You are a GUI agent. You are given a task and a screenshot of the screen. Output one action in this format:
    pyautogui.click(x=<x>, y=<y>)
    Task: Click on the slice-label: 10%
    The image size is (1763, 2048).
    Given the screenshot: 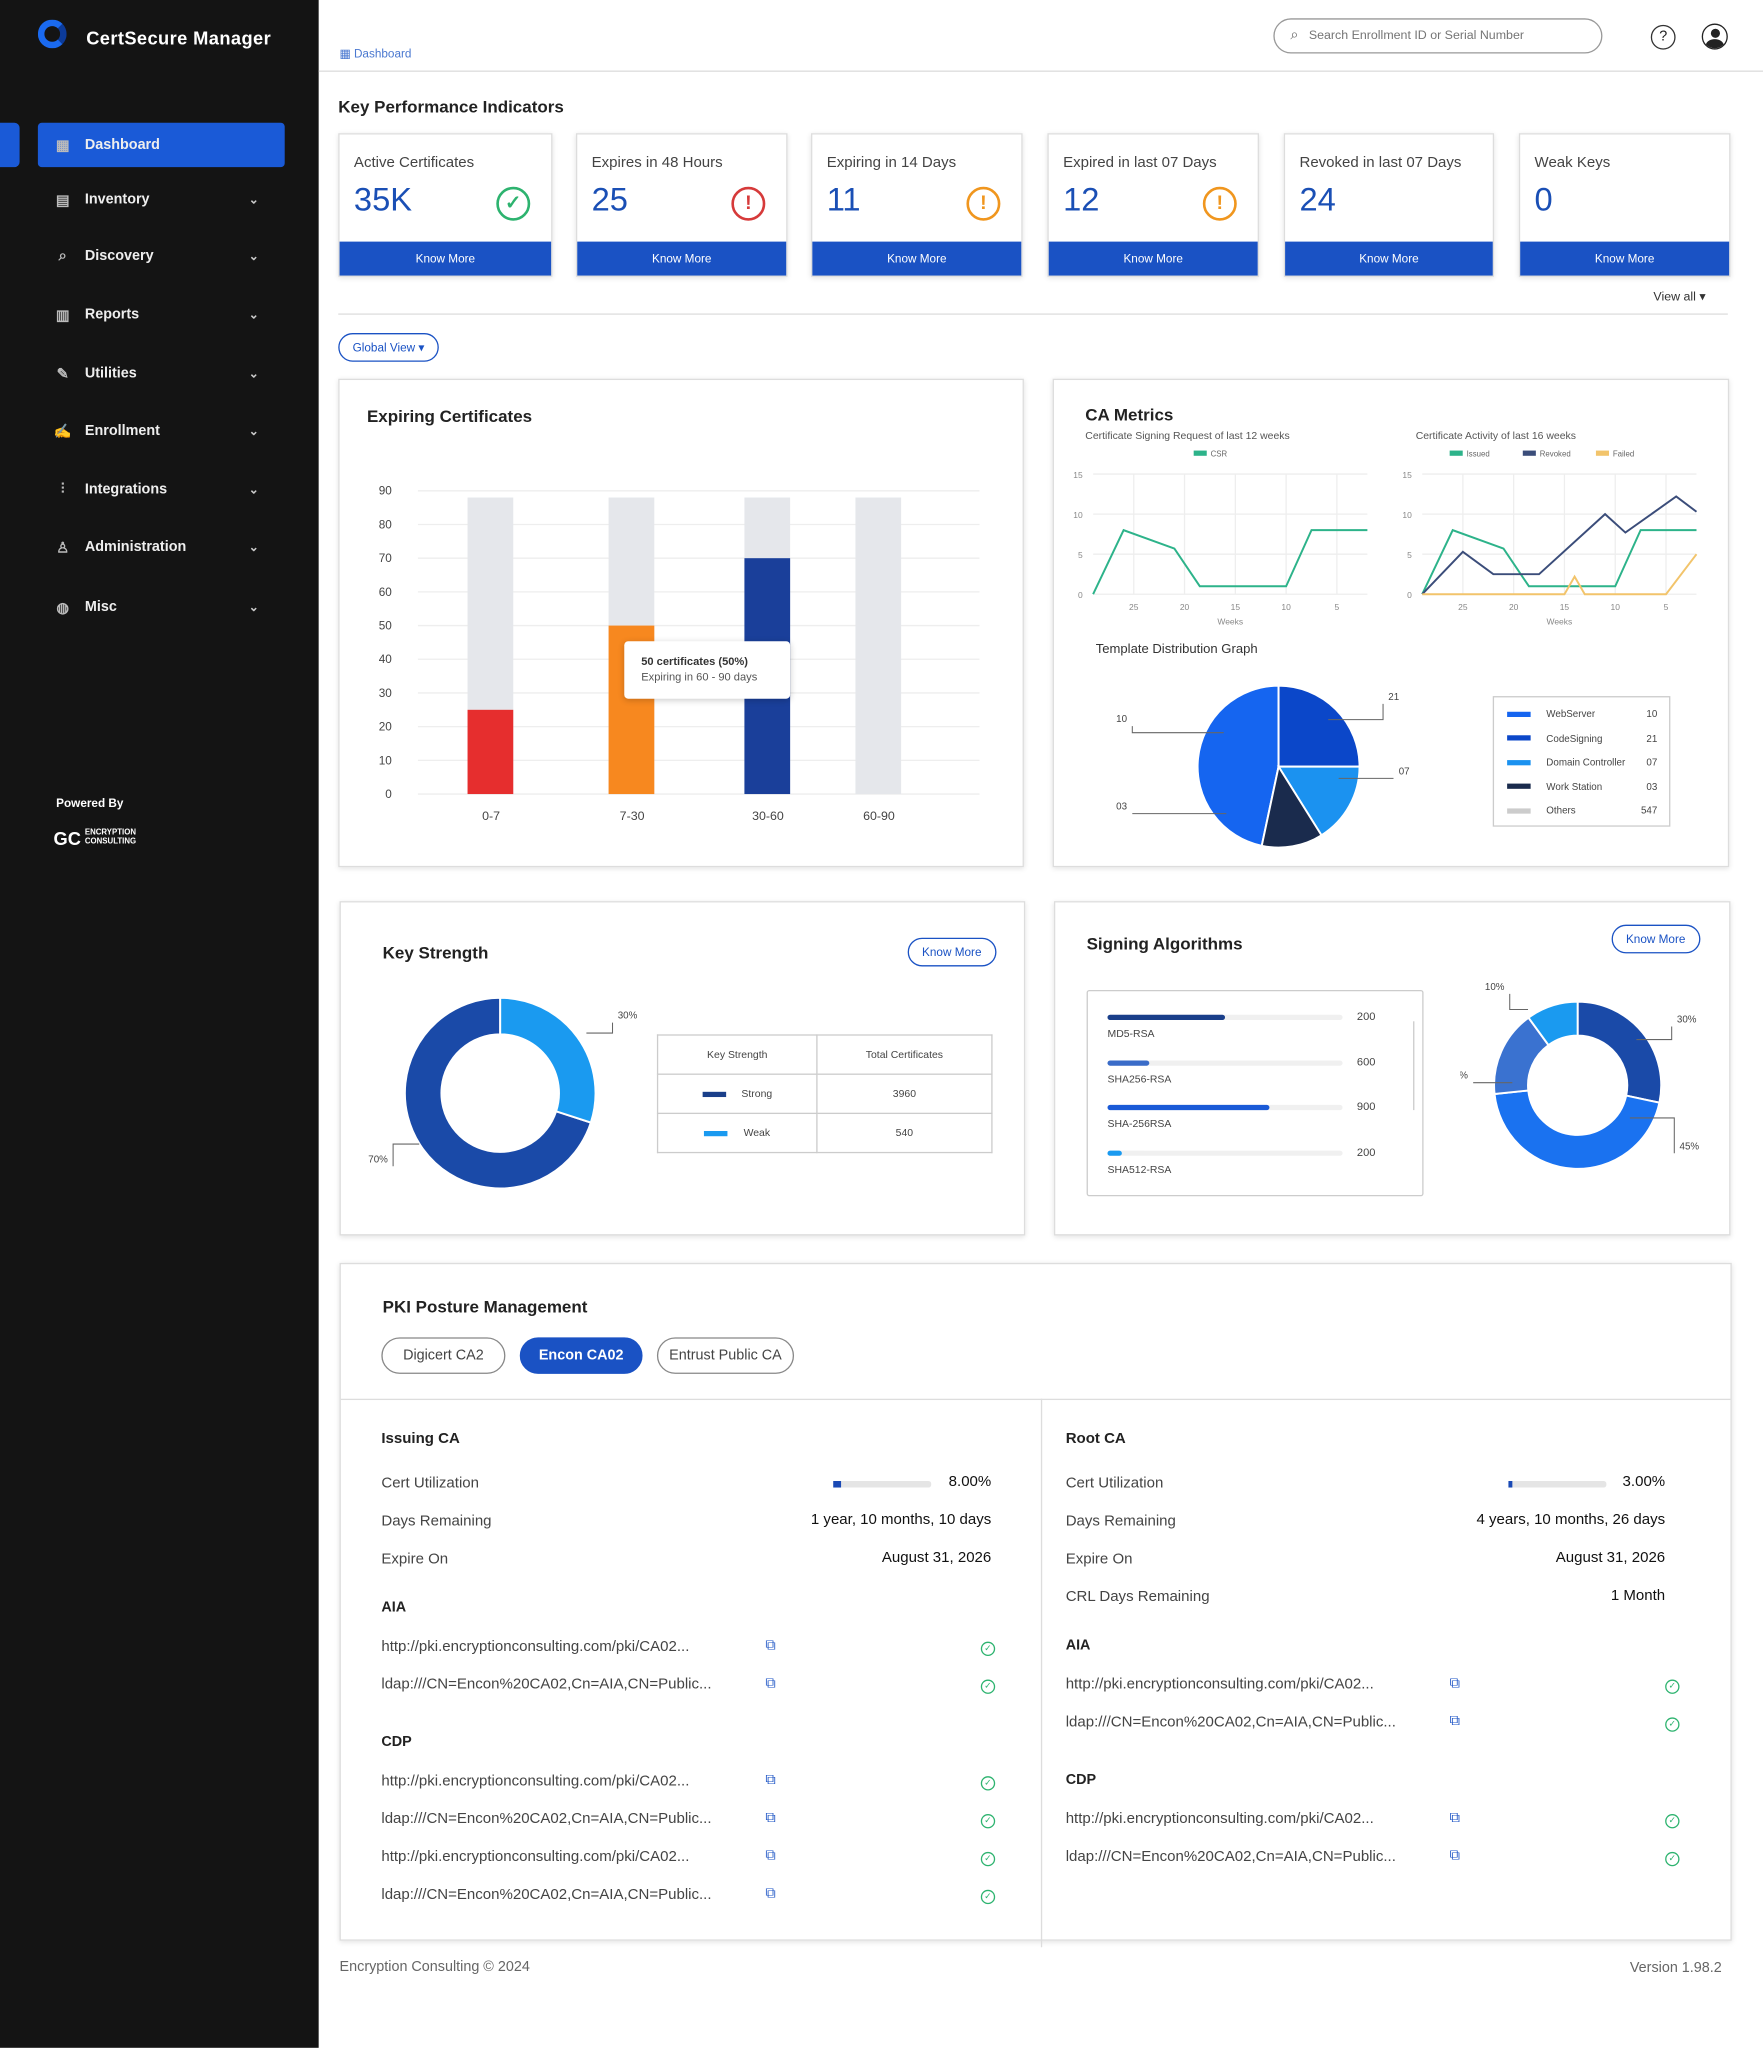 What is the action you would take?
    pyautogui.click(x=1495, y=987)
    